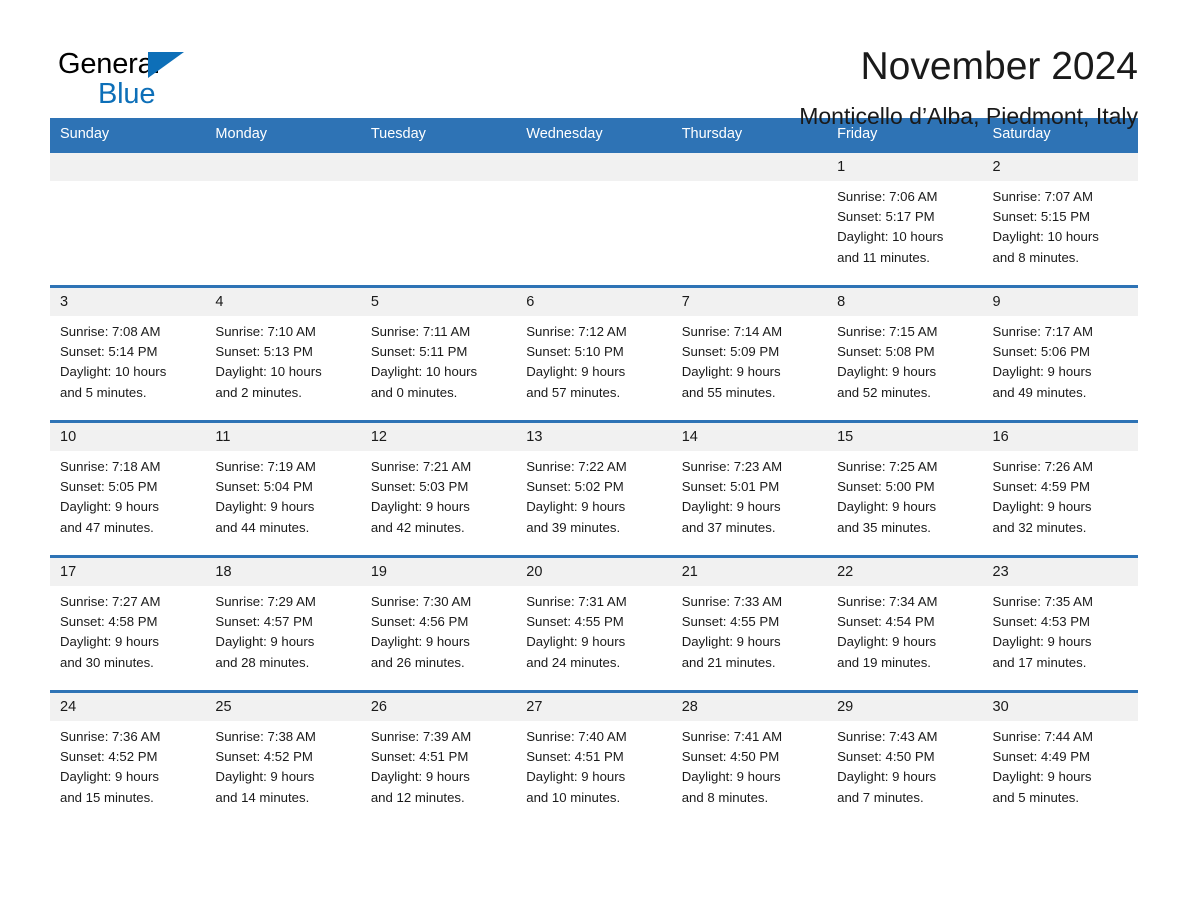 The height and width of the screenshot is (918, 1188). I want to click on day-number: 7, so click(749, 302).